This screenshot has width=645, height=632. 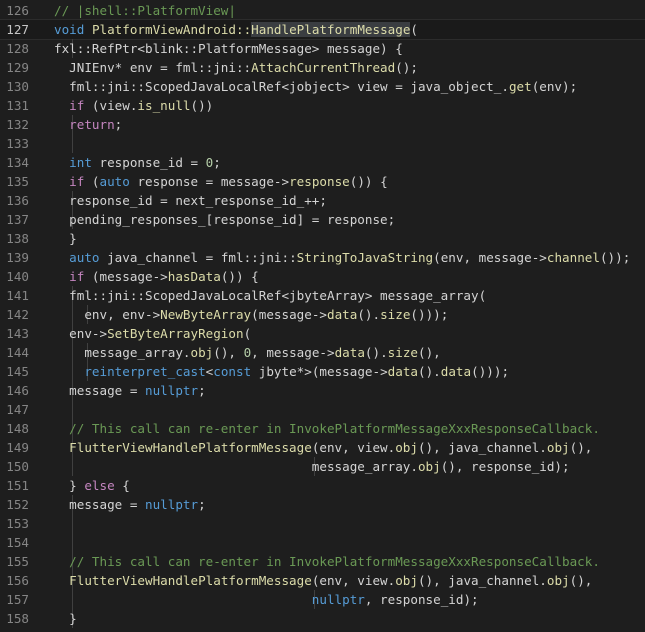 I want to click on code-token: (),, so click(x=228, y=352).